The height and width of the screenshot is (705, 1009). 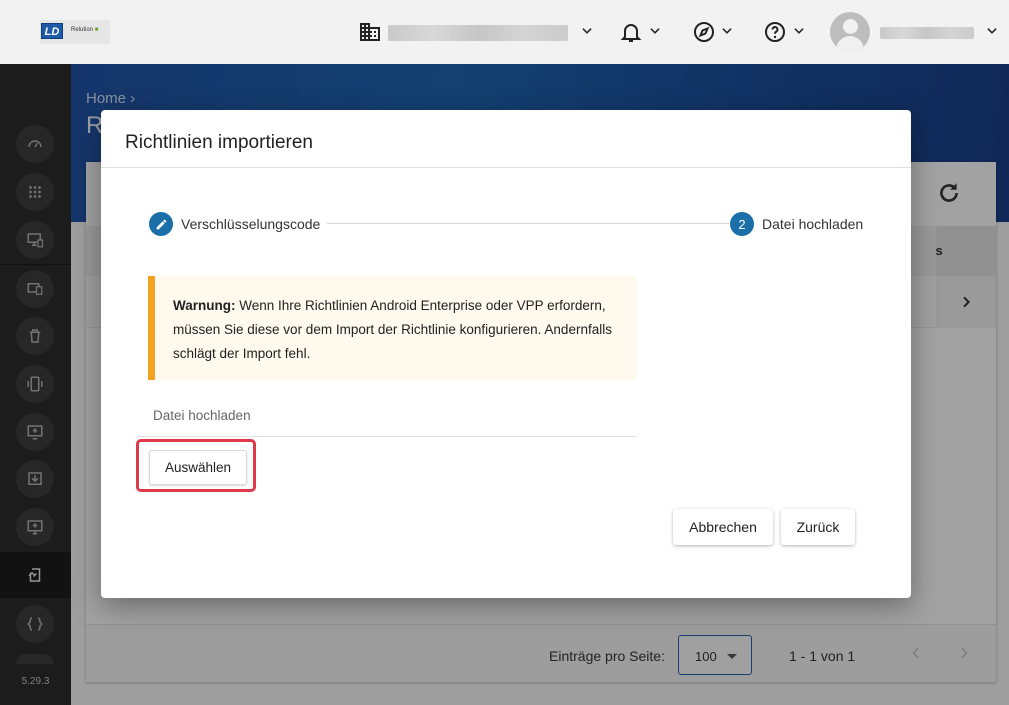 I want to click on step-label: Verschlüsselungscode, so click(x=251, y=224).